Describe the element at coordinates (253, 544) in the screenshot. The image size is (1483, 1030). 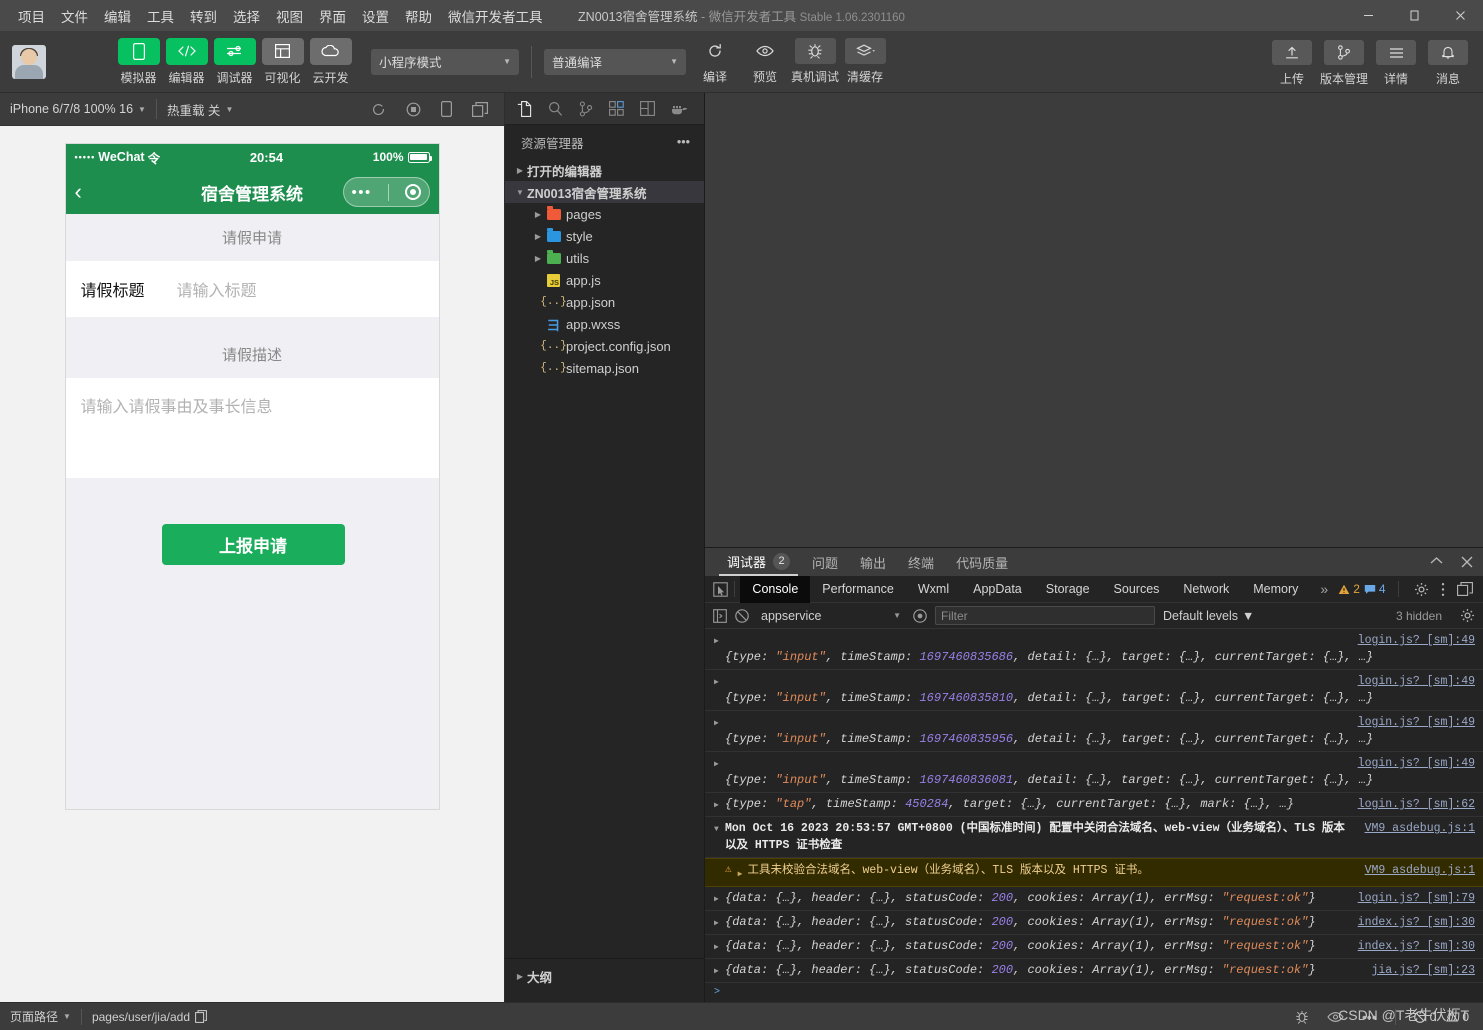
I see `submit-application-button: 上报申请` at that location.